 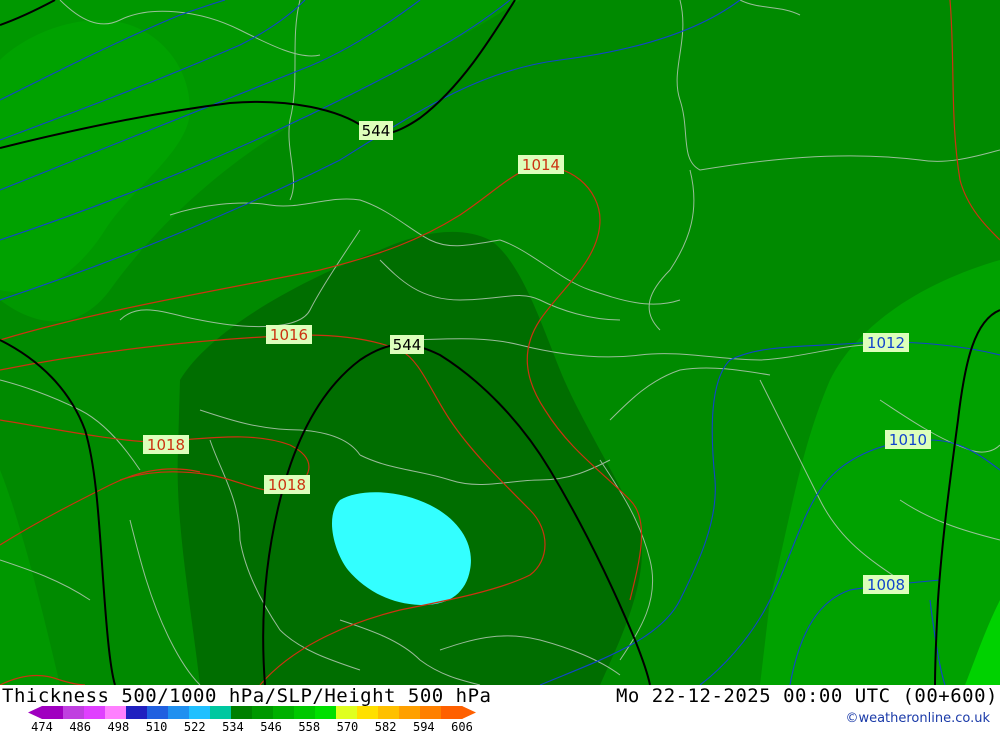 I want to click on label-slp-1016: 1016, so click(x=289, y=334).